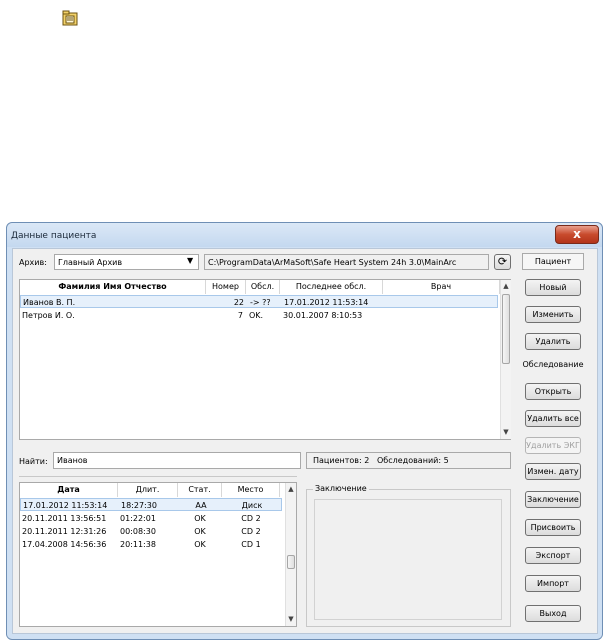 This screenshot has height=643, width=605. Describe the element at coordinates (252, 505) in the screenshot. I see `exam-place: Диск` at that location.